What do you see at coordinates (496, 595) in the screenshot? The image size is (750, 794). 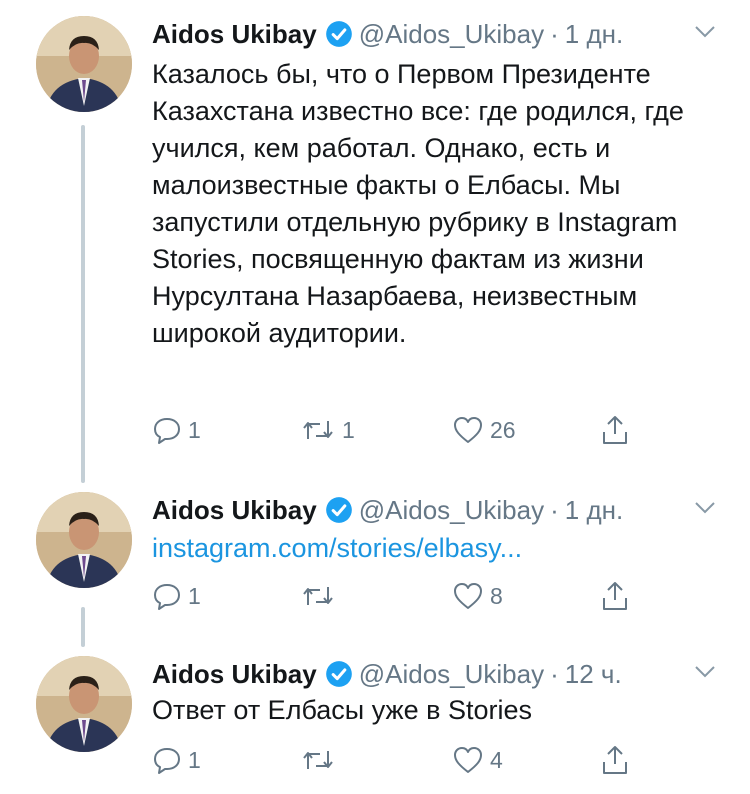 I see `like-count: 8` at bounding box center [496, 595].